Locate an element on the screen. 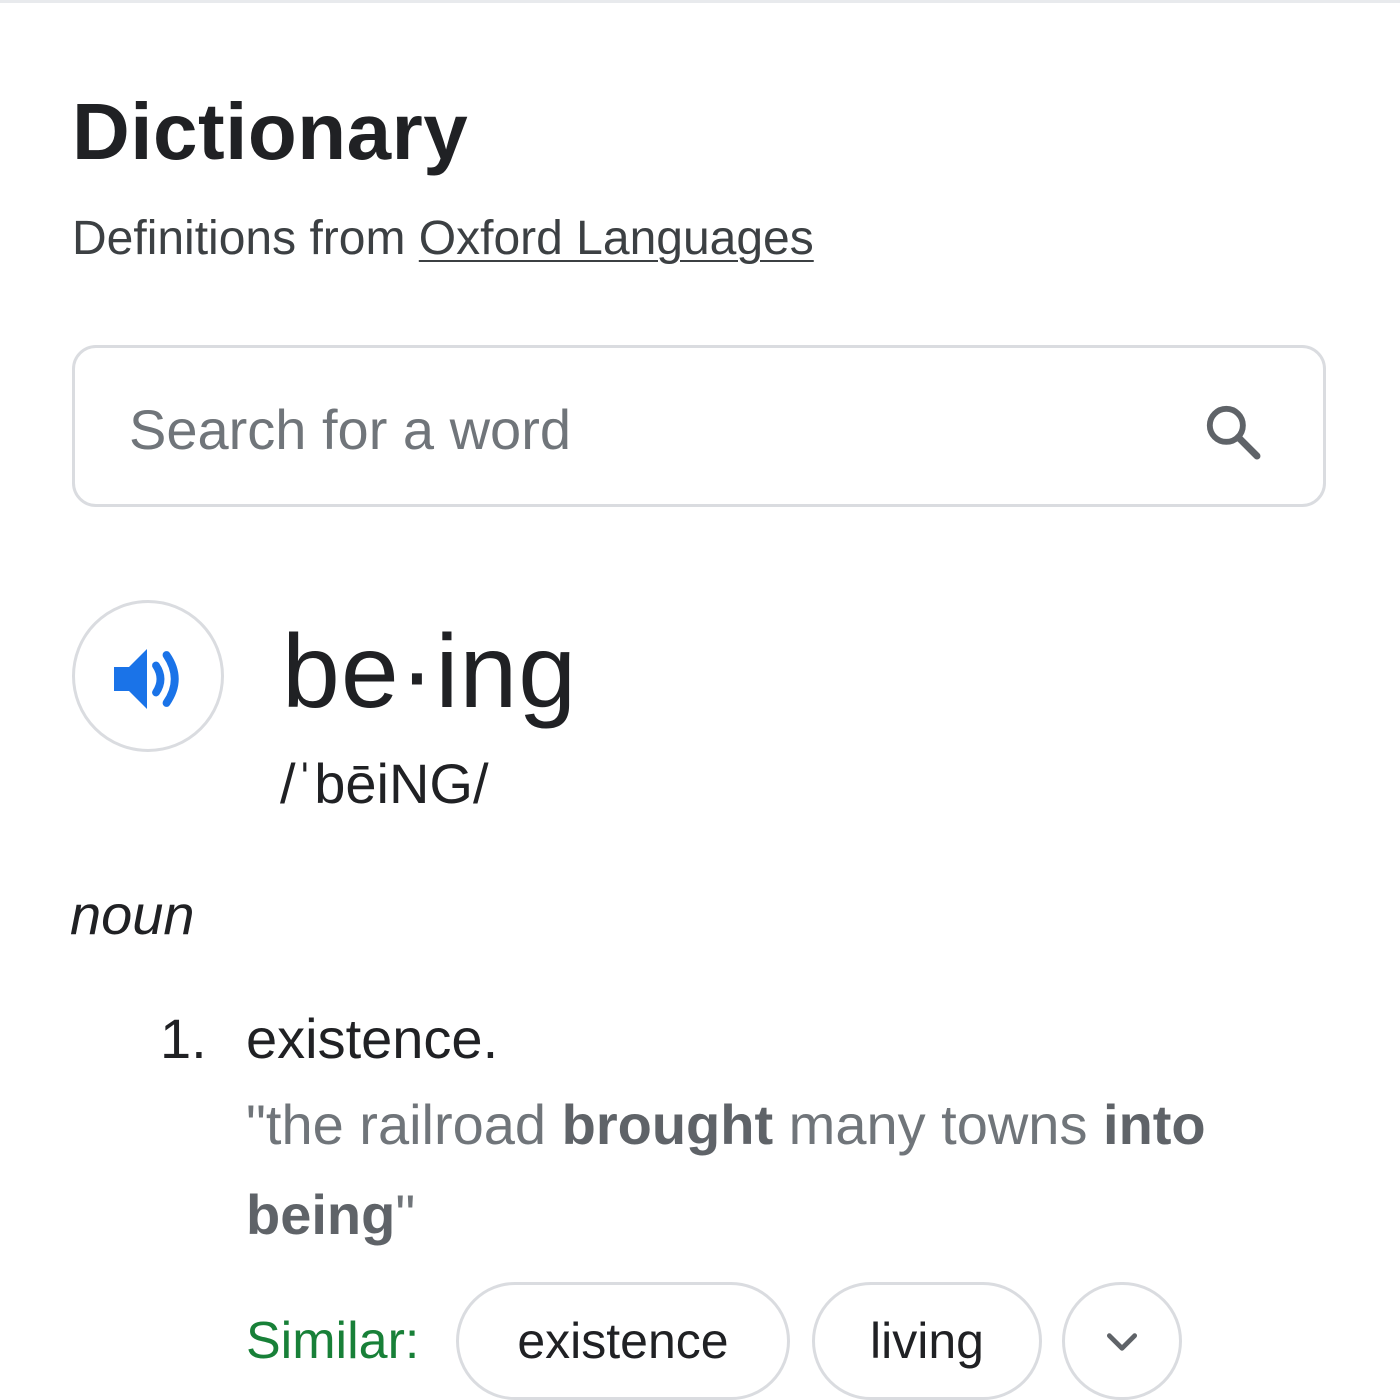 This screenshot has width=1400, height=1400. chevron-down-icon is located at coordinates (1122, 1342).